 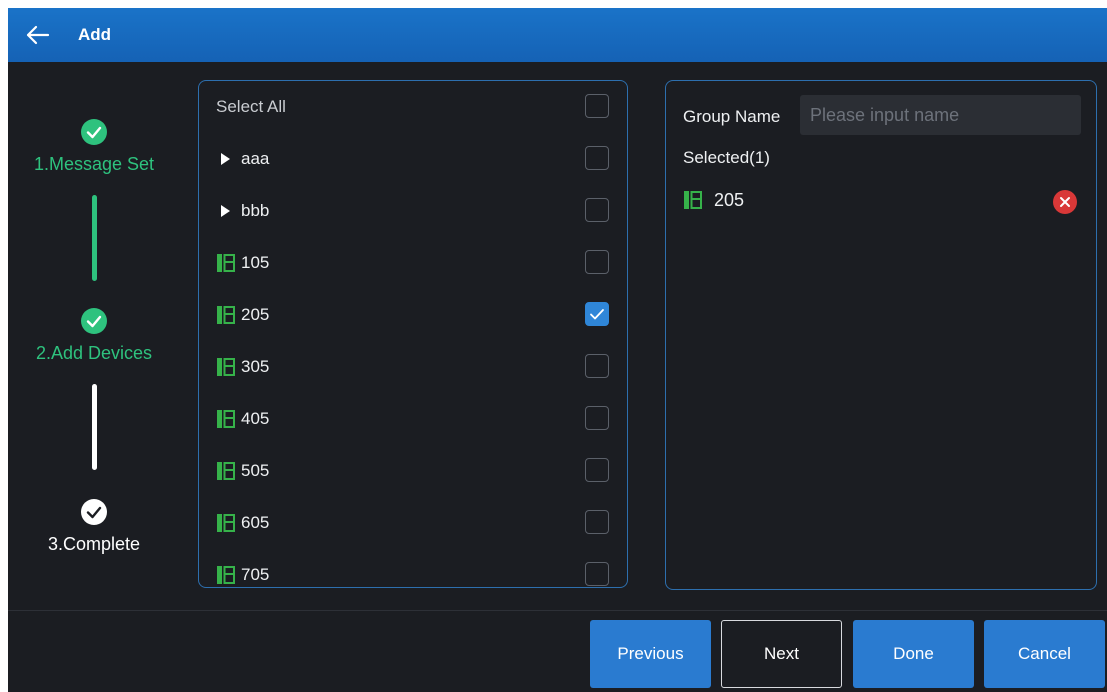 I want to click on step-label: 3.Complete, so click(x=94, y=544).